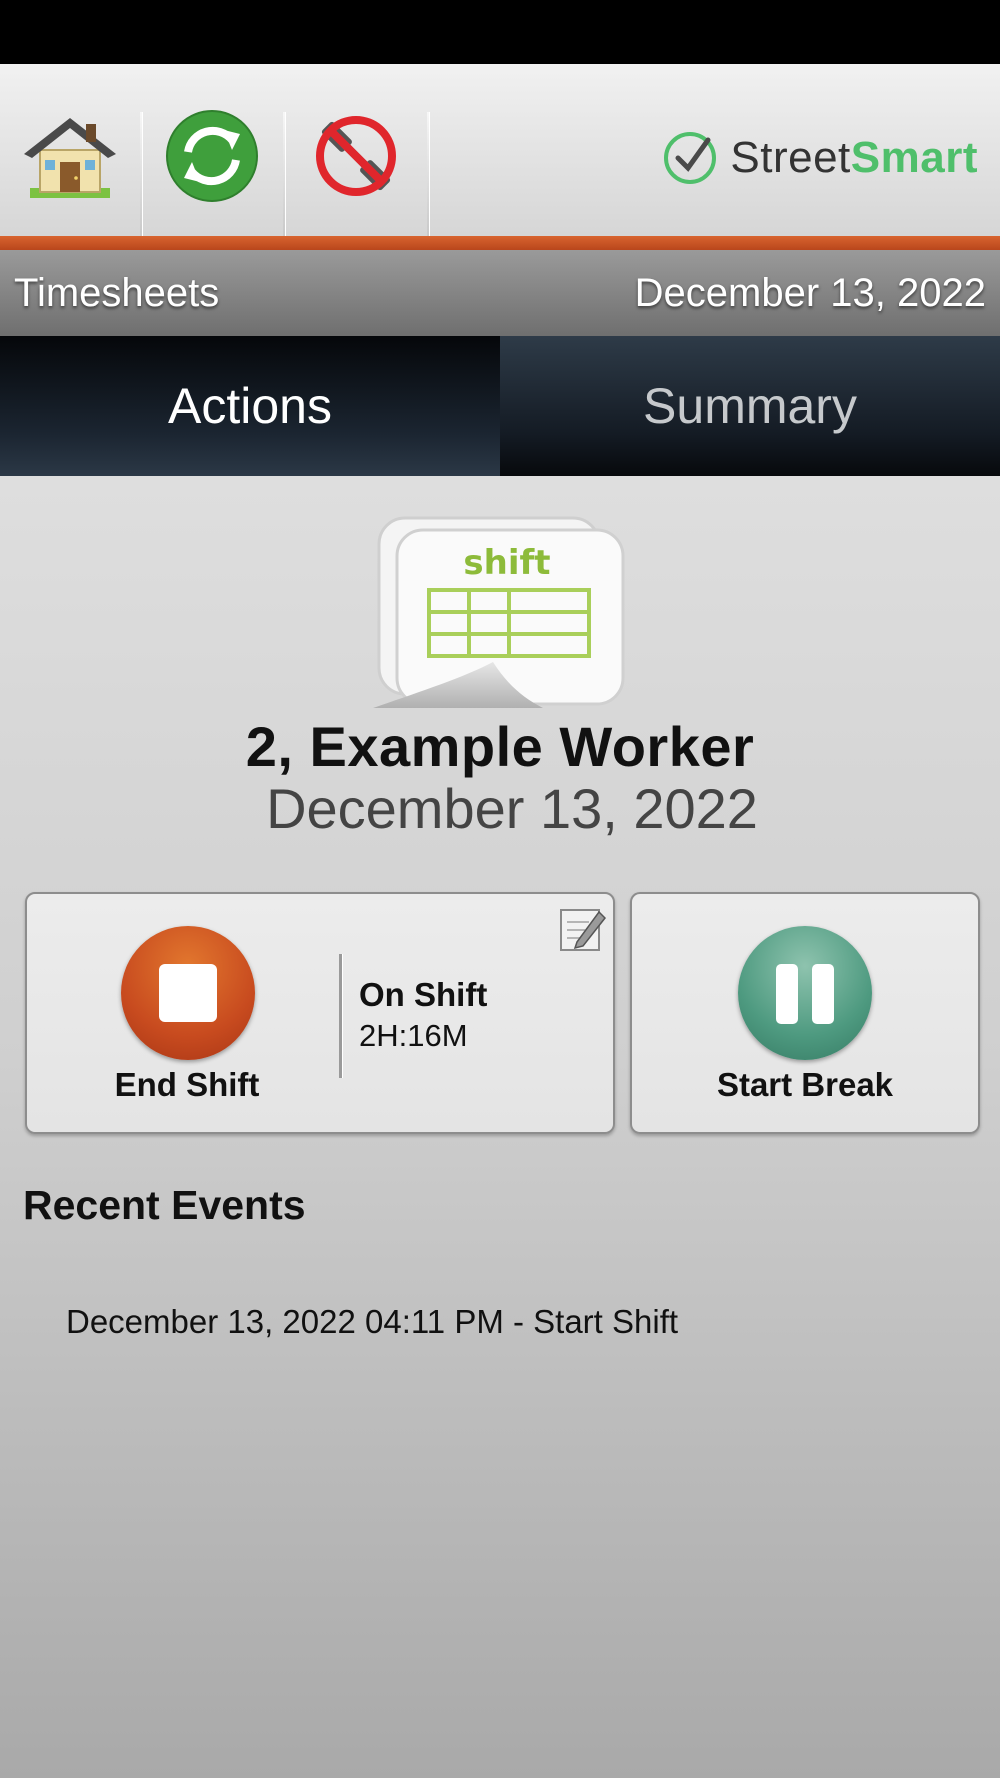 The height and width of the screenshot is (1778, 1000). I want to click on tab-bar: Actions Summary, so click(500, 406).